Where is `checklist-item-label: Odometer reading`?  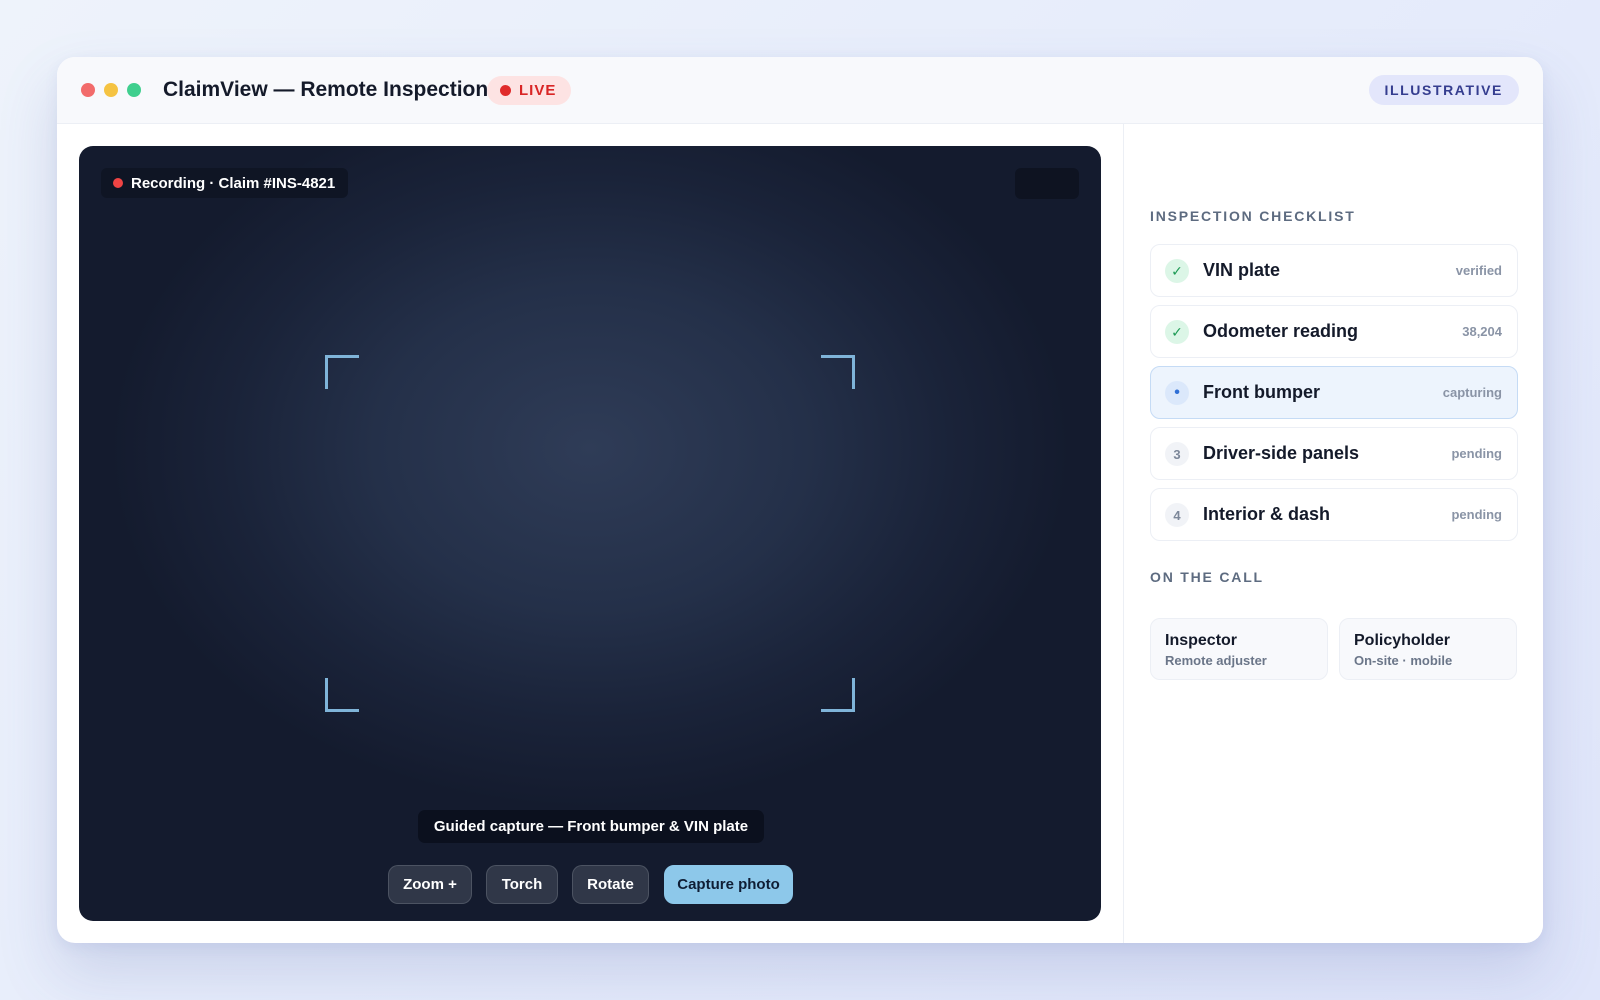
checklist-item-label: Odometer reading is located at coordinates (1281, 331).